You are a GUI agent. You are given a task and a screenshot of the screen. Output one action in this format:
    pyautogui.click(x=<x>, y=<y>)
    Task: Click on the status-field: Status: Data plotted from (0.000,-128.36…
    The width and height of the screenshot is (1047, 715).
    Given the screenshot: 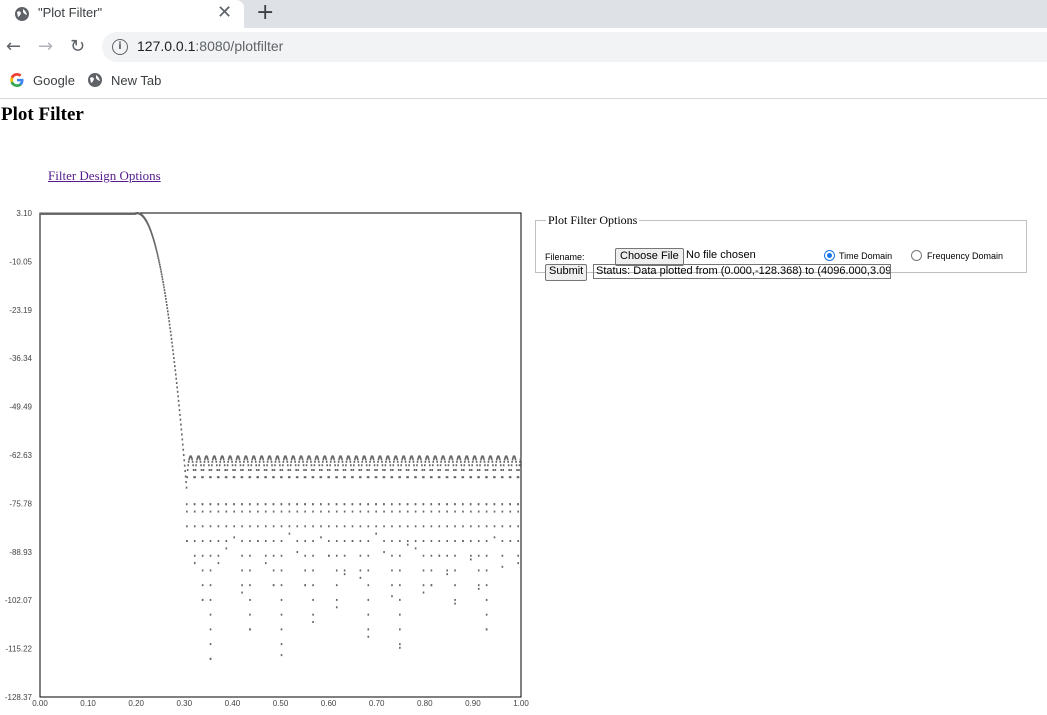 What is the action you would take?
    pyautogui.click(x=742, y=271)
    